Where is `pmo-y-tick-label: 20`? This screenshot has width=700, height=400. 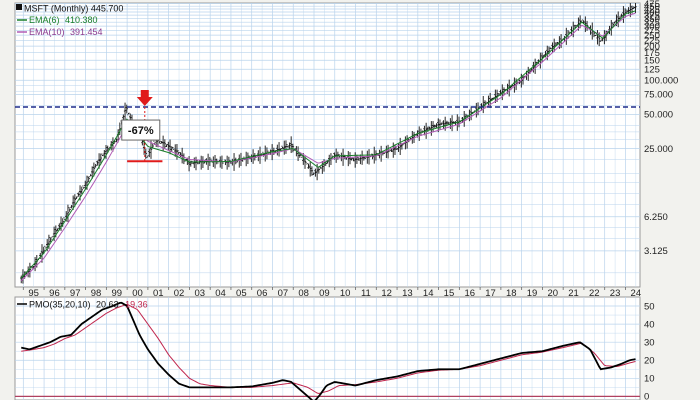 pmo-y-tick-label: 20 is located at coordinates (649, 361).